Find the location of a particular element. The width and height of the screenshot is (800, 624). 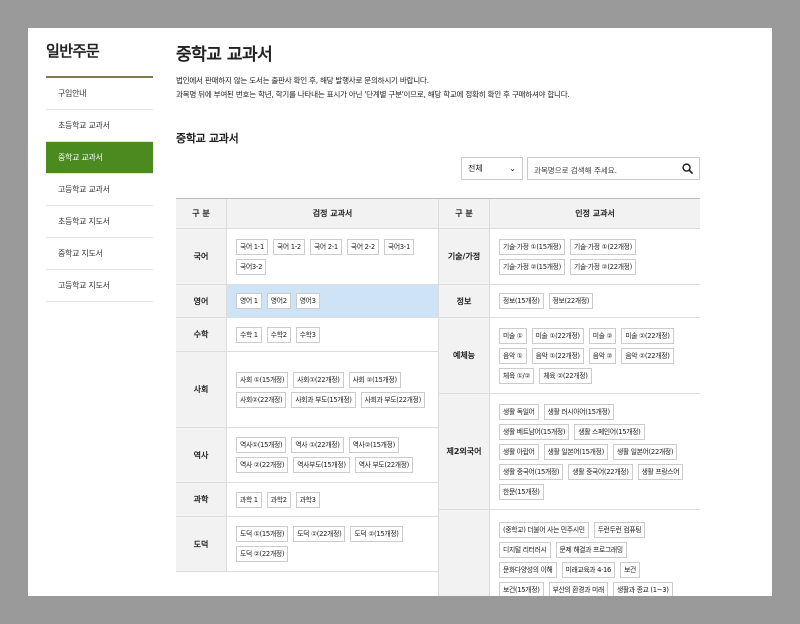

sidebar-item: 중학교 지도서 is located at coordinates (99, 254).